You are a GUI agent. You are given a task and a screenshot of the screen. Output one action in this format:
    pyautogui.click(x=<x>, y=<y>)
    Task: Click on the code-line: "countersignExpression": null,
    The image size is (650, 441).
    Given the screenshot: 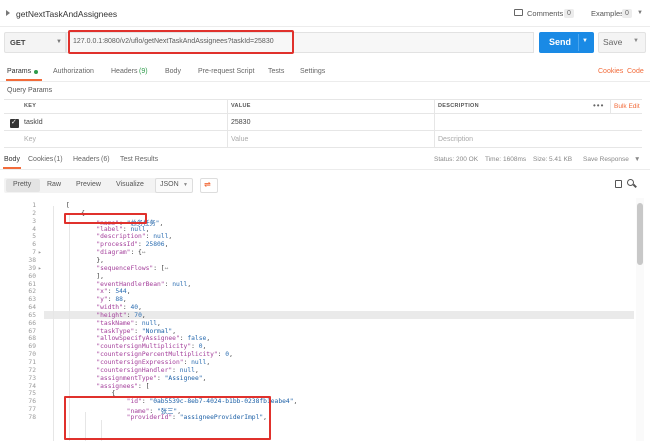 What is the action you would take?
    pyautogui.click(x=153, y=362)
    